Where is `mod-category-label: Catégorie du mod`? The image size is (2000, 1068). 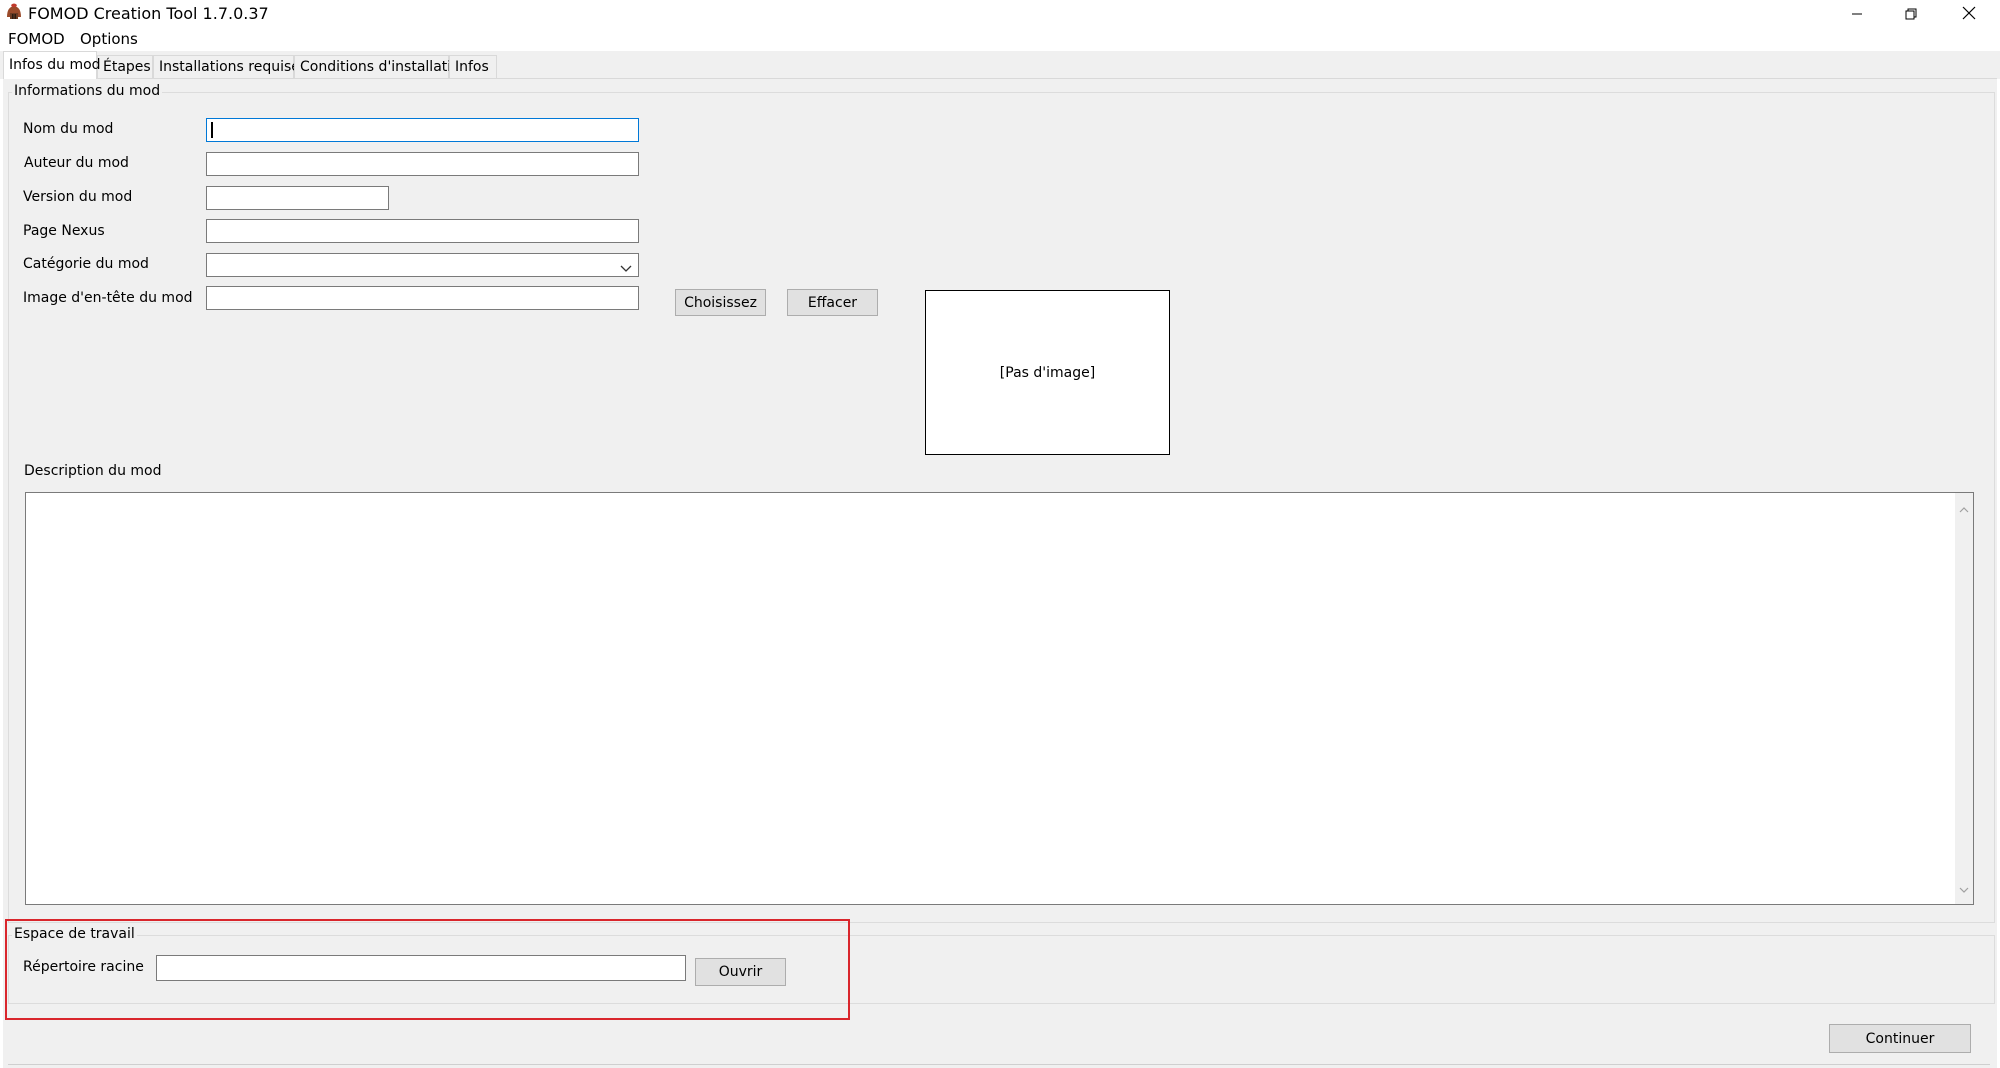
mod-category-label: Catégorie du mod is located at coordinates (86, 264).